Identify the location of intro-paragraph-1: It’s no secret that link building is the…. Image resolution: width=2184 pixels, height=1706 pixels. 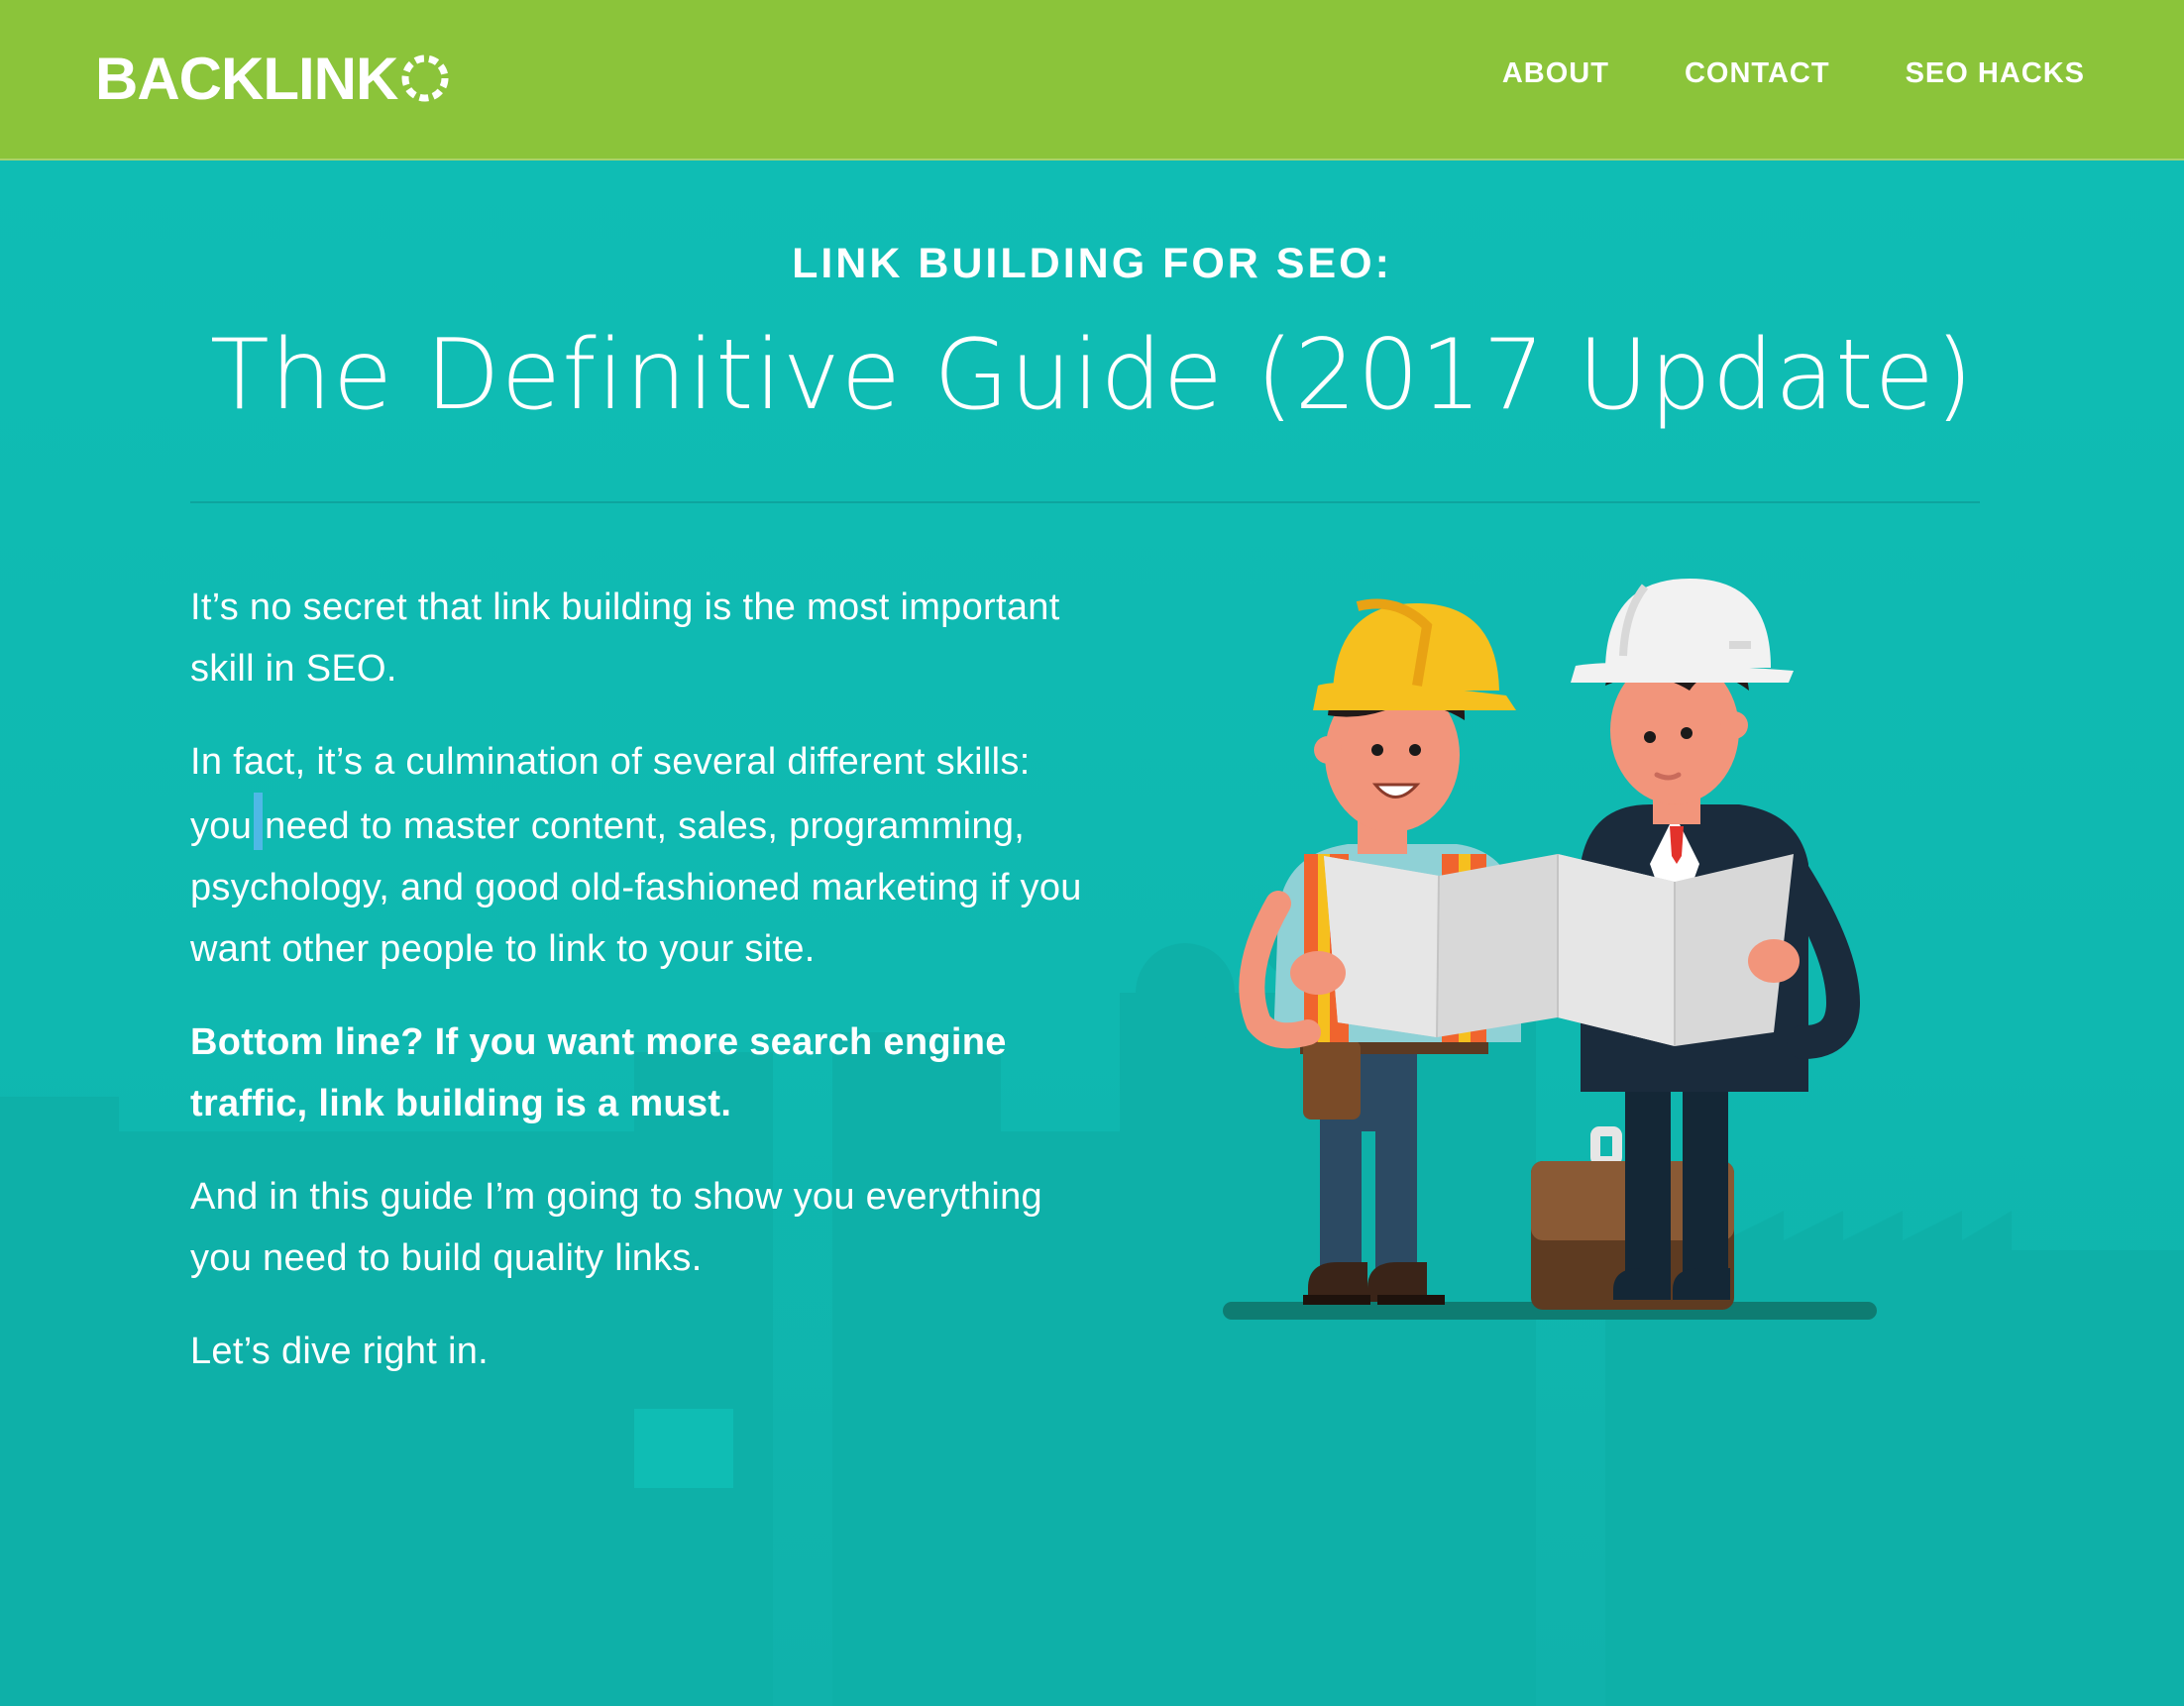
(625, 638).